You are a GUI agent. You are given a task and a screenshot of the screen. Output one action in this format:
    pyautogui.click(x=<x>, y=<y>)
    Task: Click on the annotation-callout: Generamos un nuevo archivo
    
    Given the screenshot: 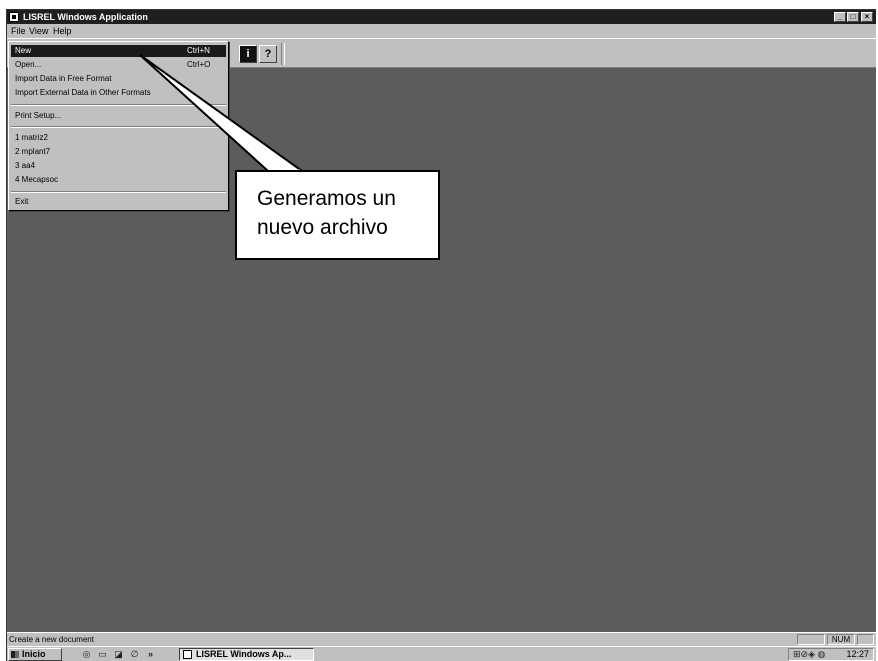 What is the action you would take?
    pyautogui.click(x=337, y=215)
    